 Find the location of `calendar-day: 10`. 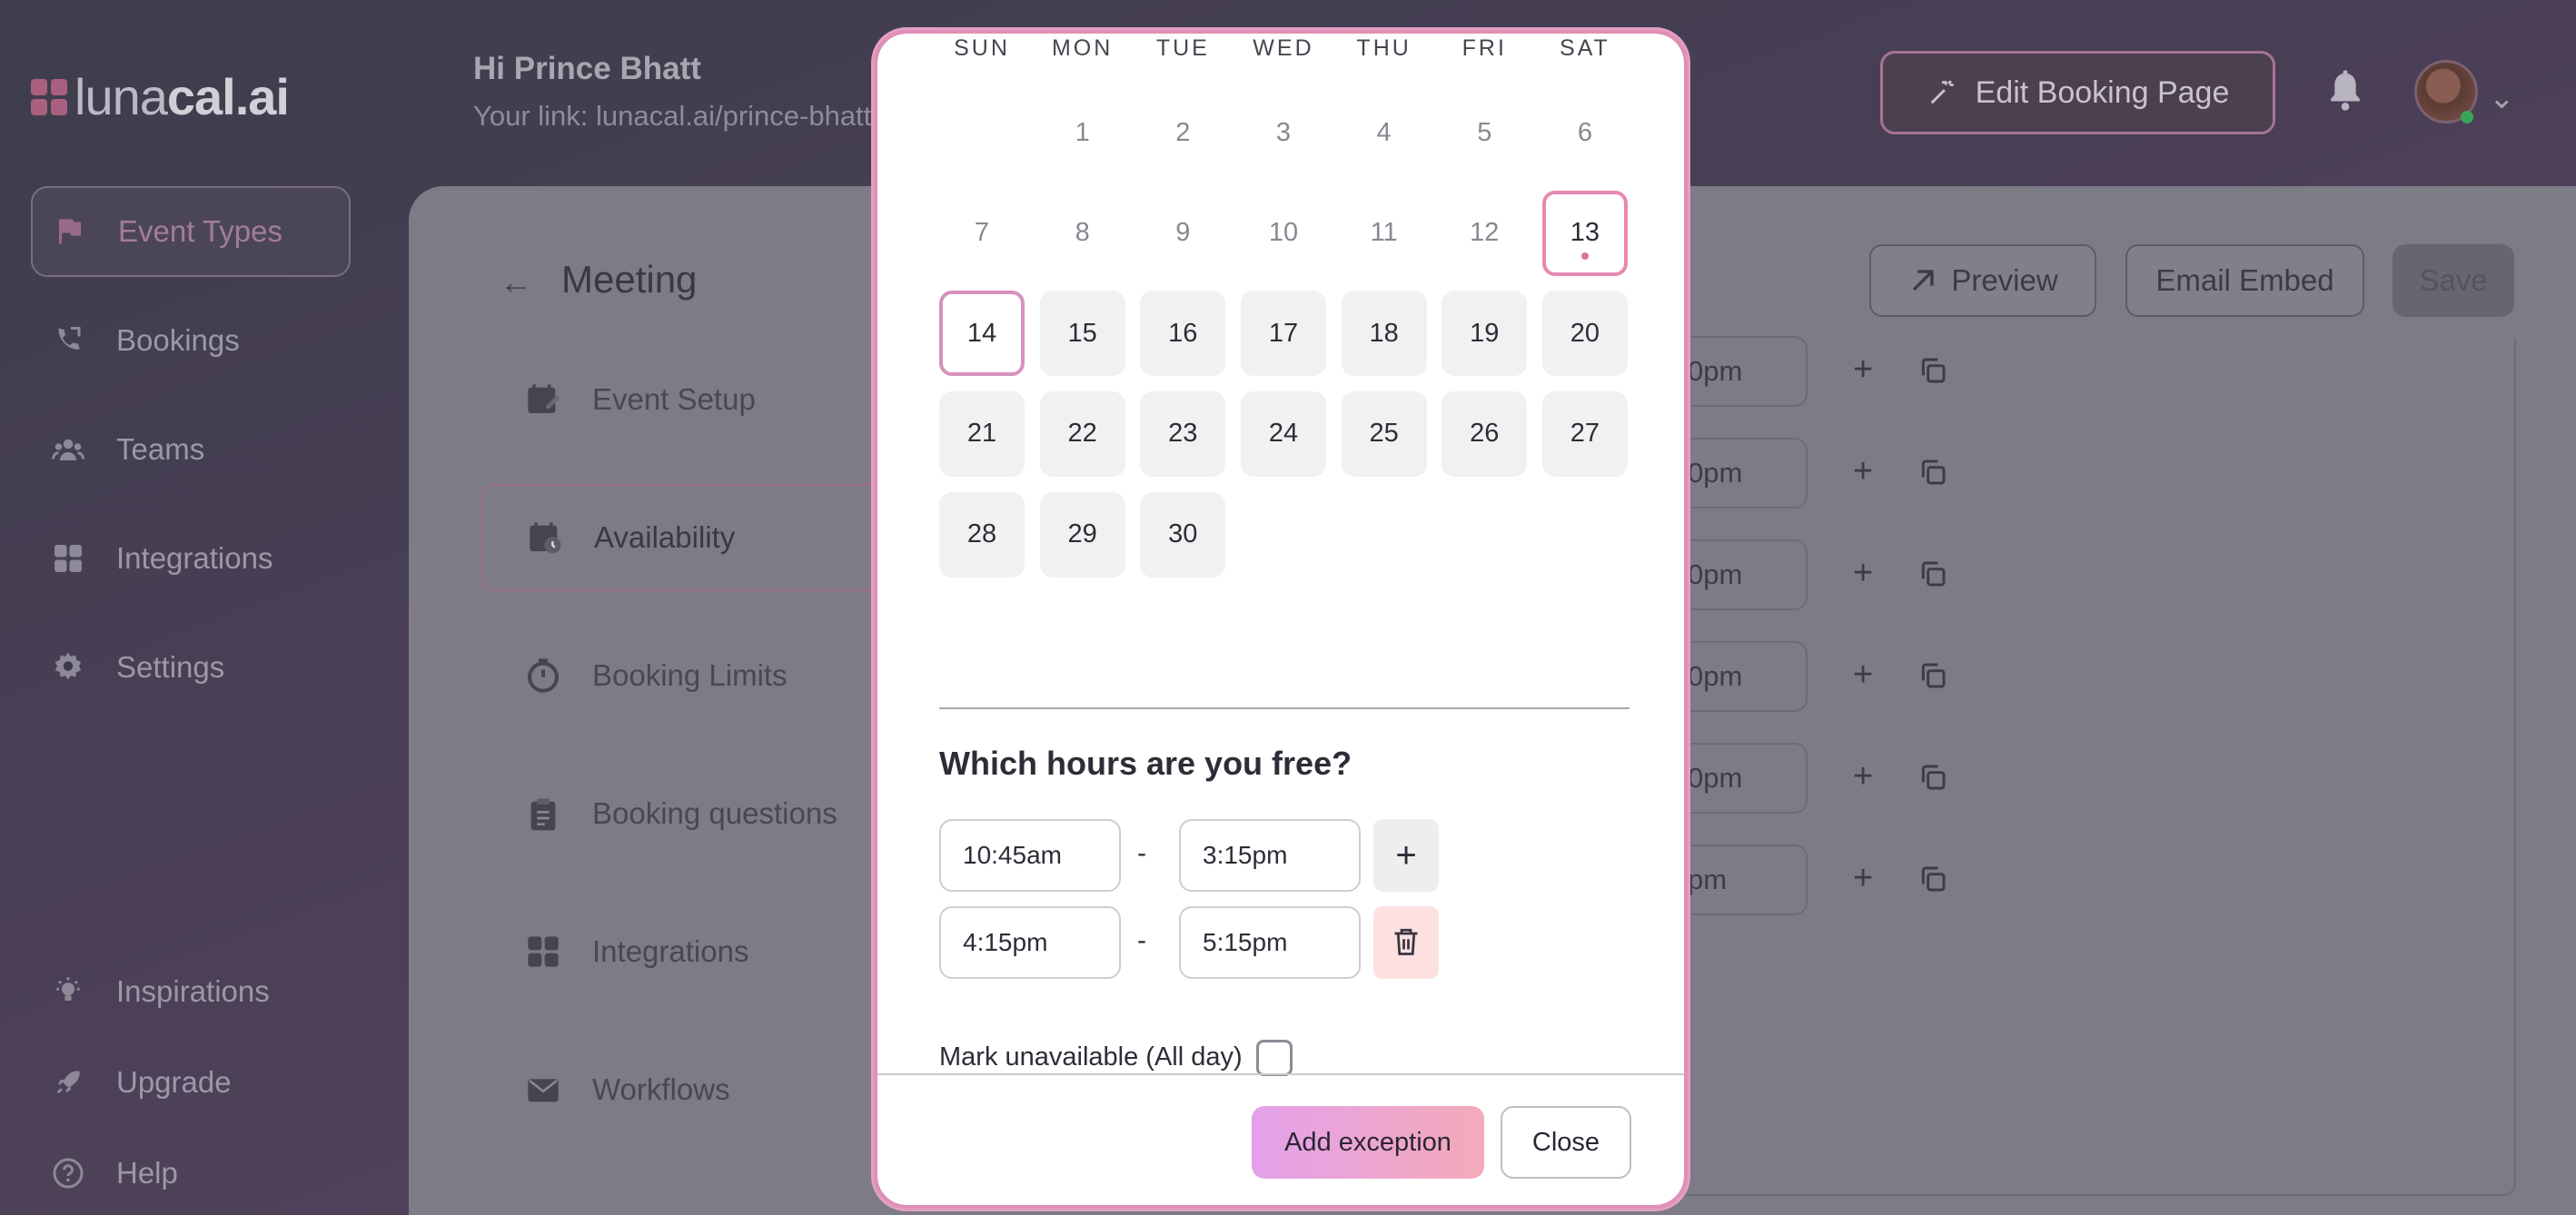

calendar-day: 10 is located at coordinates (1283, 233).